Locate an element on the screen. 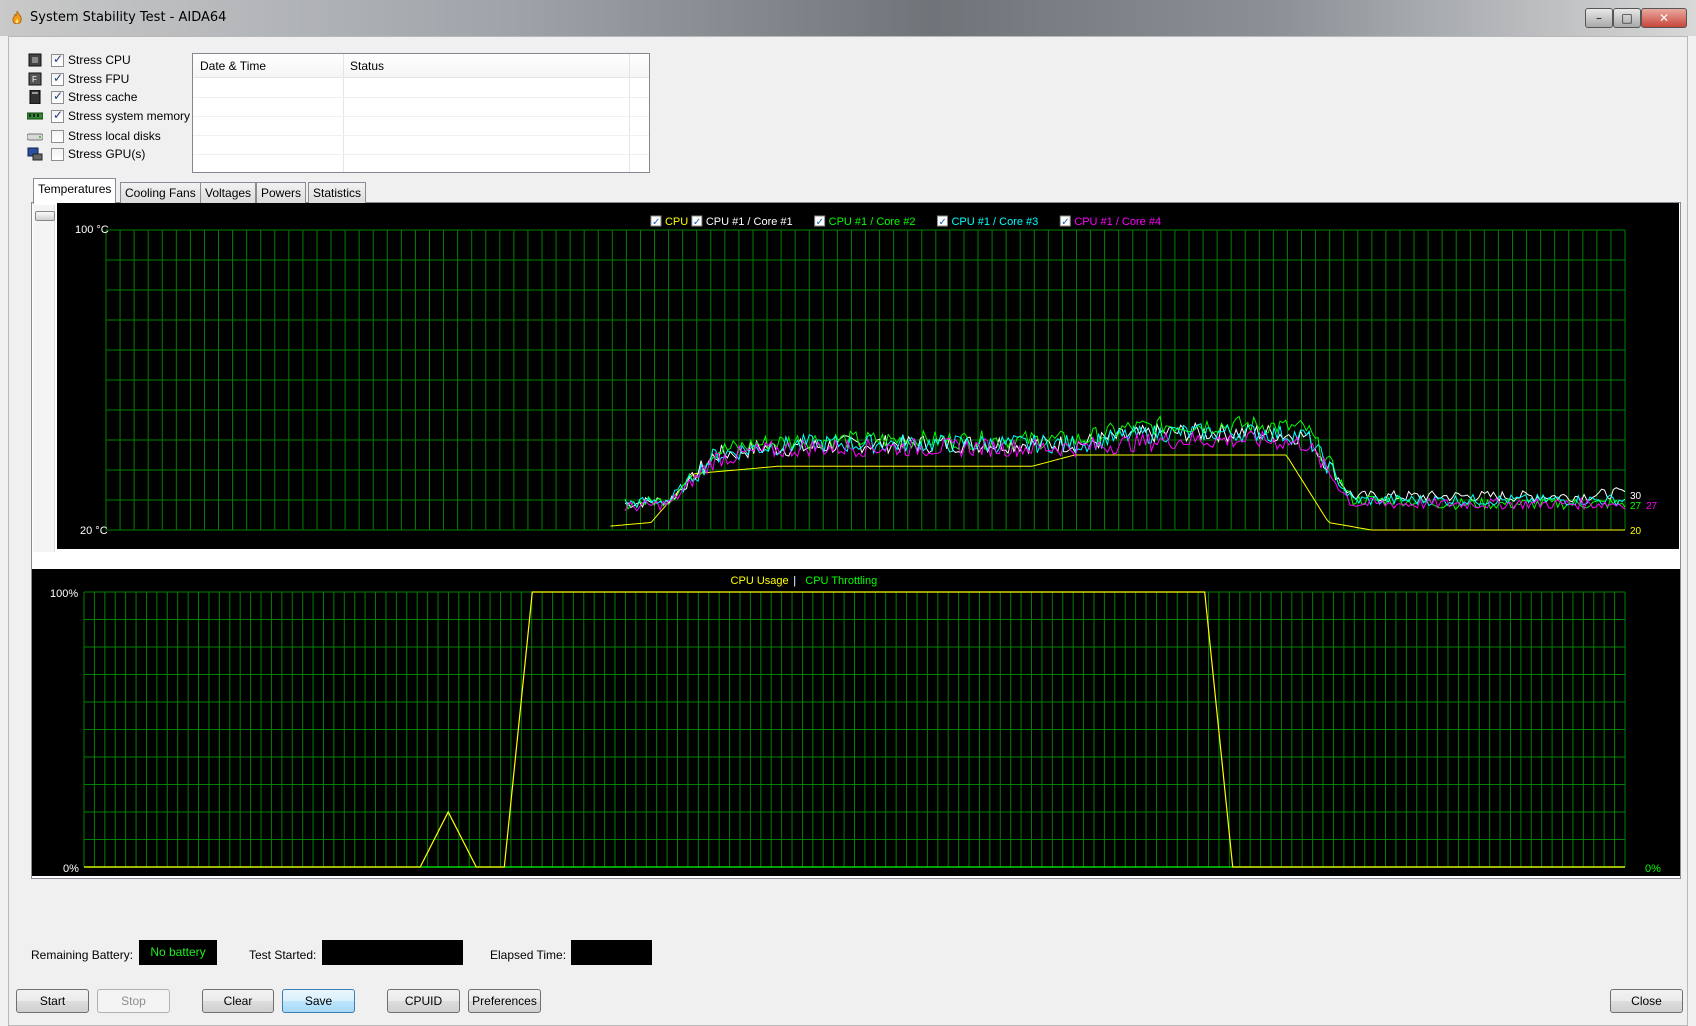  cpuid-button: CPUID is located at coordinates (423, 1001).